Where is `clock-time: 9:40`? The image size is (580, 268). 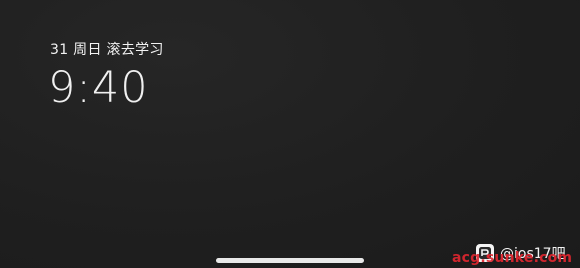
clock-time: 9:40 is located at coordinates (98, 88).